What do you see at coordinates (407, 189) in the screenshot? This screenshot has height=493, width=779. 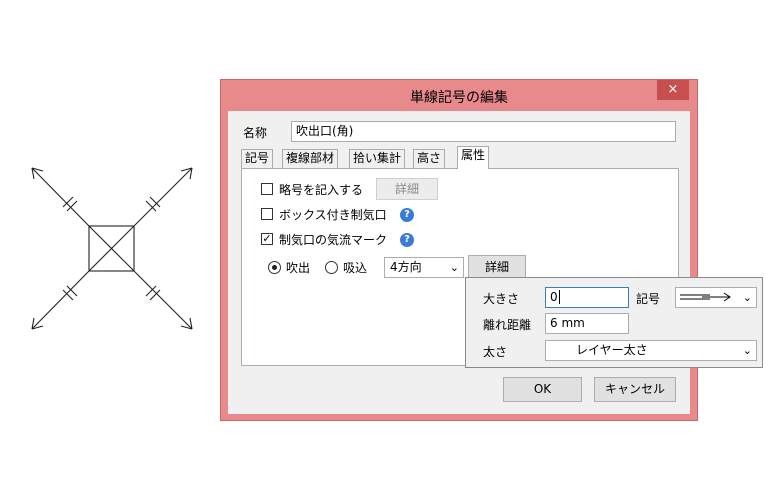 I see `abbrev-detail-button: 詳細` at bounding box center [407, 189].